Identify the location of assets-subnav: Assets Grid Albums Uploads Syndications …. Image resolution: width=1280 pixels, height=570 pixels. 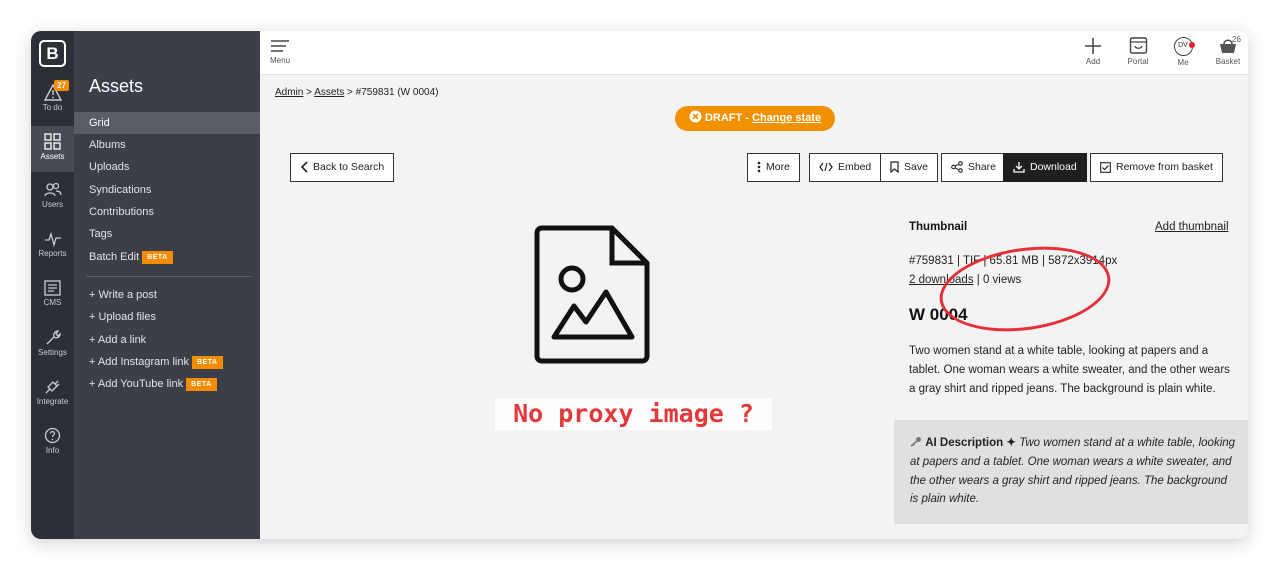
(167, 285).